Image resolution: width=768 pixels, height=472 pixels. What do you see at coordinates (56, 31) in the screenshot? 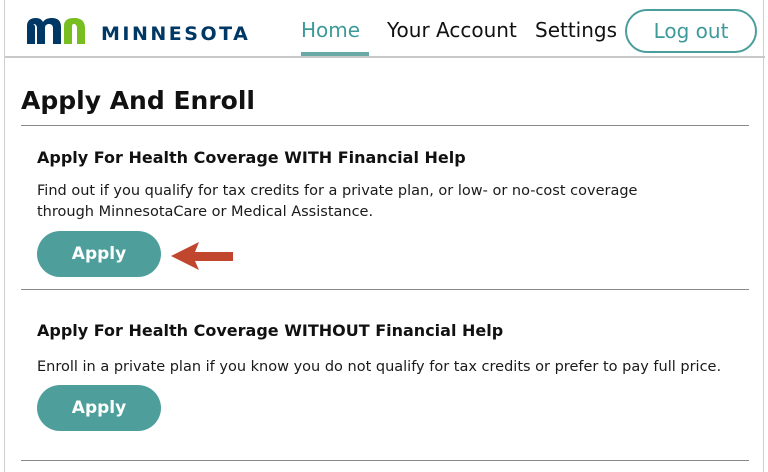
I see `mn-logo-icon` at bounding box center [56, 31].